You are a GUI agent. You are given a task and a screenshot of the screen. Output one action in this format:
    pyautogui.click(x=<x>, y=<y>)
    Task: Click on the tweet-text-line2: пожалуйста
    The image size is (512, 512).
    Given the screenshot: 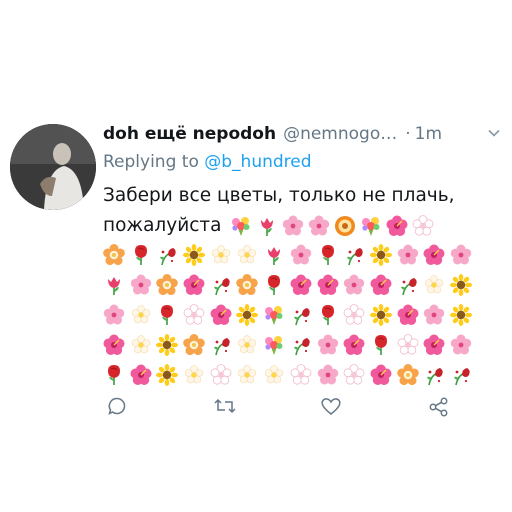 What is the action you would take?
    pyautogui.click(x=162, y=225)
    